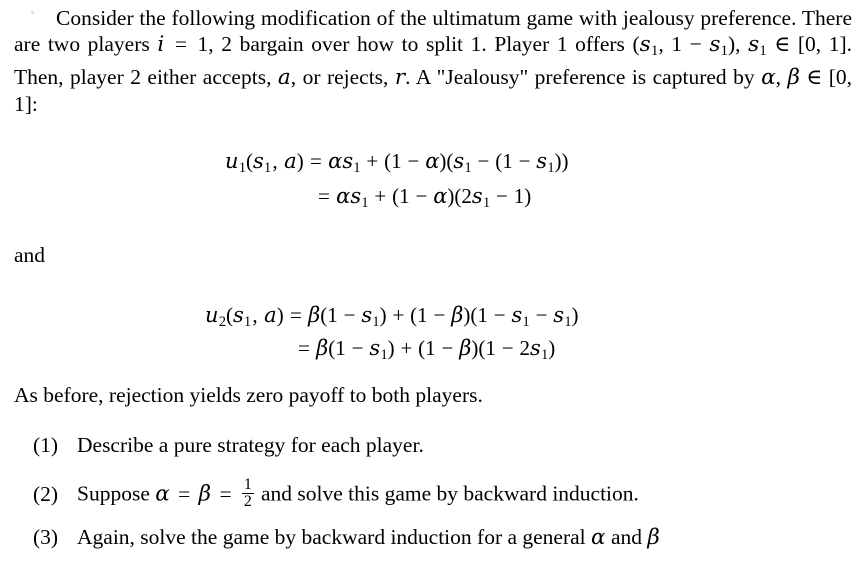  I want to click on value-one-two: 1, 2, so click(215, 44).